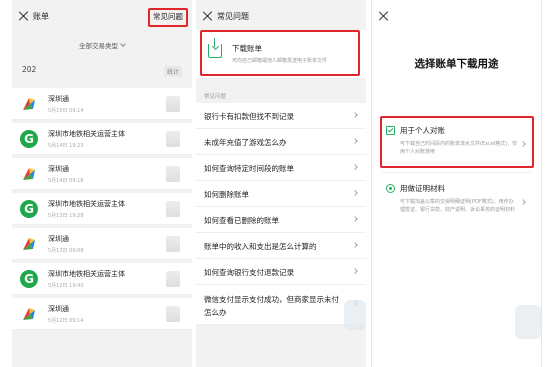  Describe the element at coordinates (241, 220) in the screenshot. I see `faq-question: 如何查看已删除的账单` at that location.